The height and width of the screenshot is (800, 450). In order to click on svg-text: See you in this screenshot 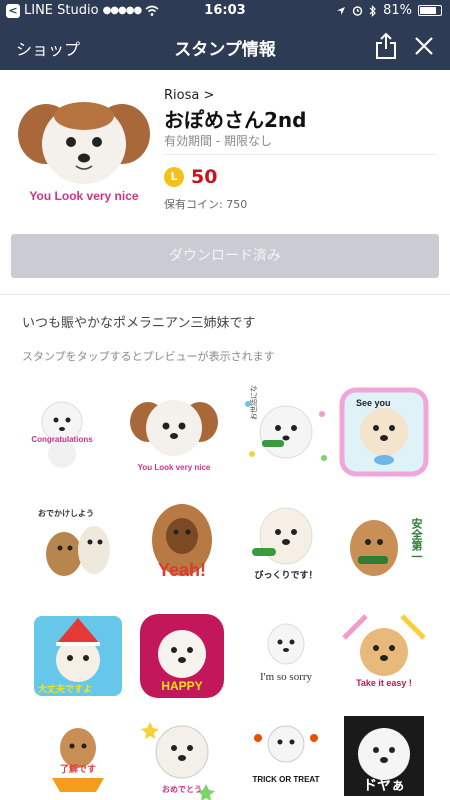, I will do `click(373, 403)`.